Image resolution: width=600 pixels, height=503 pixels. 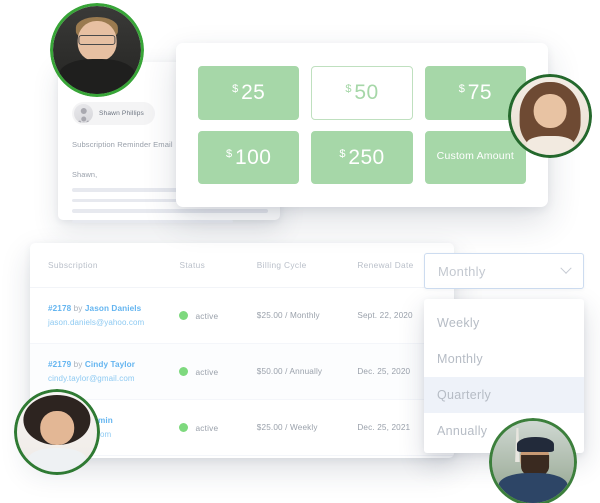 I want to click on amount-number: 50, so click(x=366, y=93).